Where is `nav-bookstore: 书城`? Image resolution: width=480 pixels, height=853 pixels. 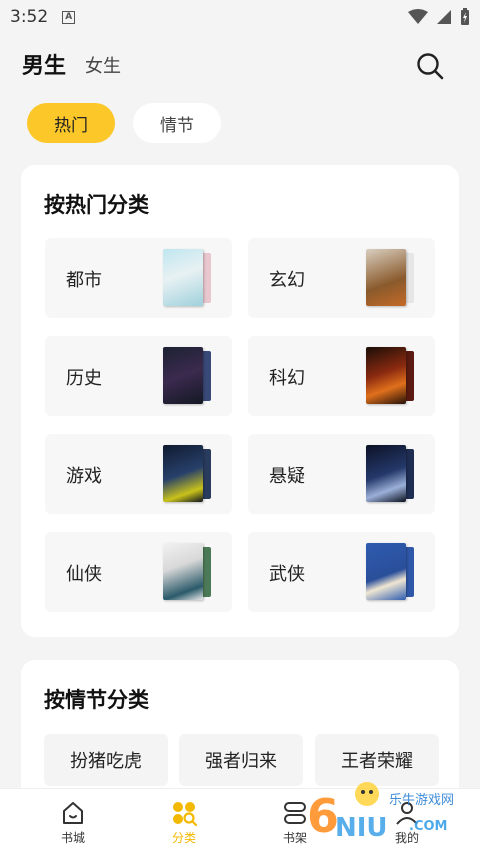
nav-bookstore: 书城 is located at coordinates (73, 821).